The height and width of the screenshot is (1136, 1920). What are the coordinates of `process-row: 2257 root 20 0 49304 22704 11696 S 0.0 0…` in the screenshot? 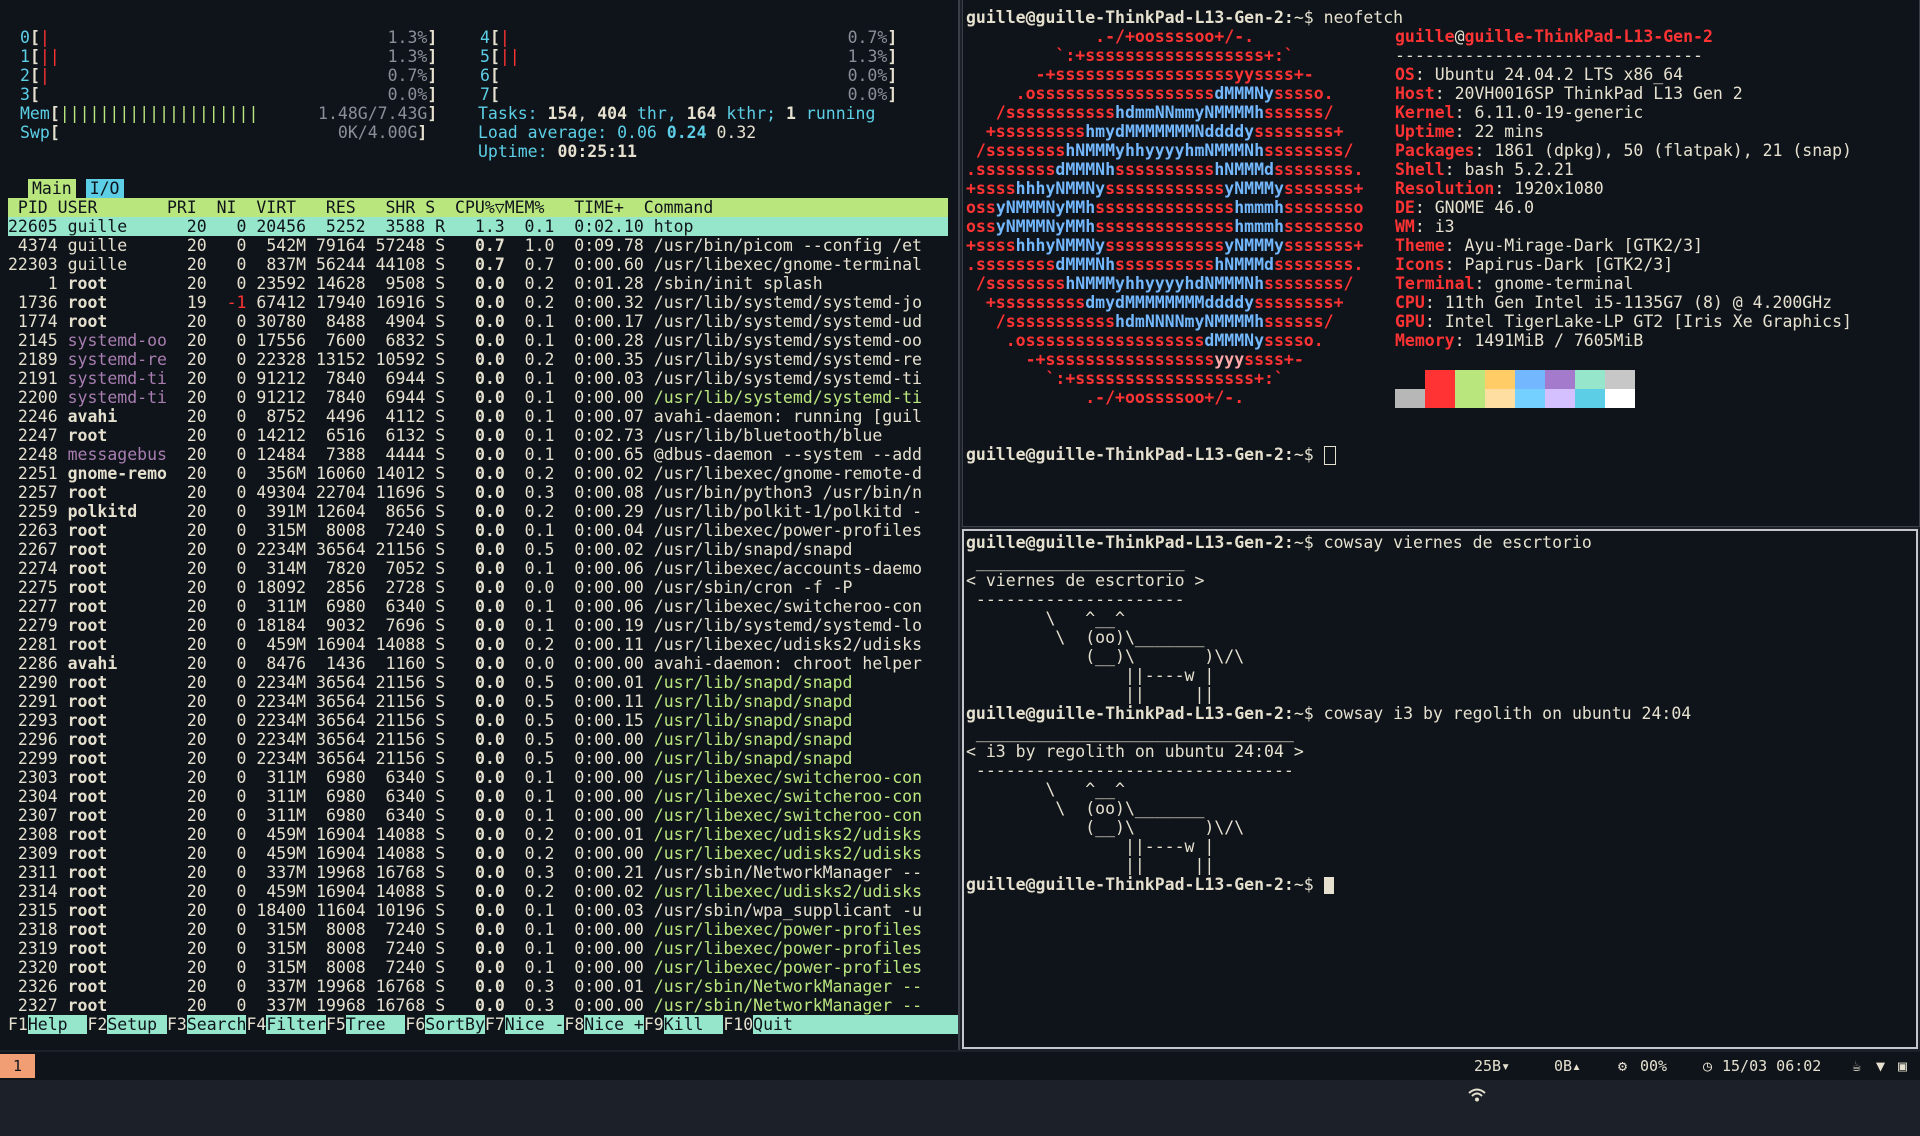 It's located at (465, 492).